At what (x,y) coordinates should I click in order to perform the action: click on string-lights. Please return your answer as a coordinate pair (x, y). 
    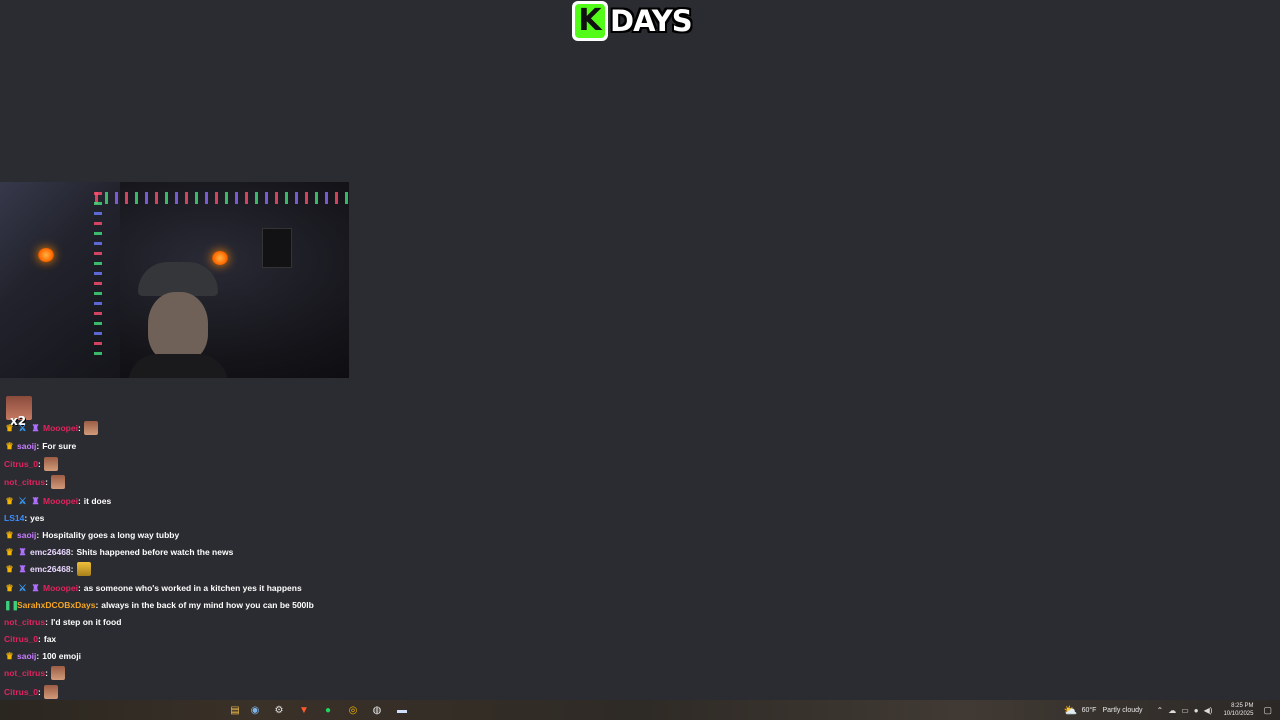
    Looking at the image, I should click on (222, 198).